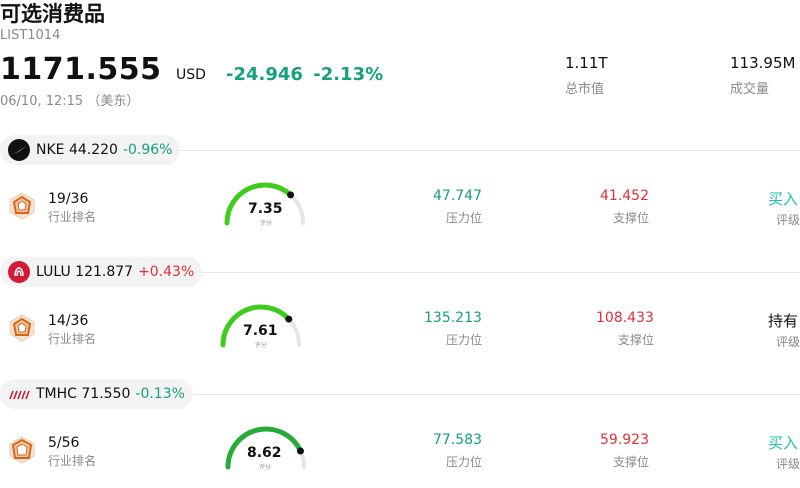  Describe the element at coordinates (783, 320) in the screenshot. I see `rating-value: 持有` at that location.